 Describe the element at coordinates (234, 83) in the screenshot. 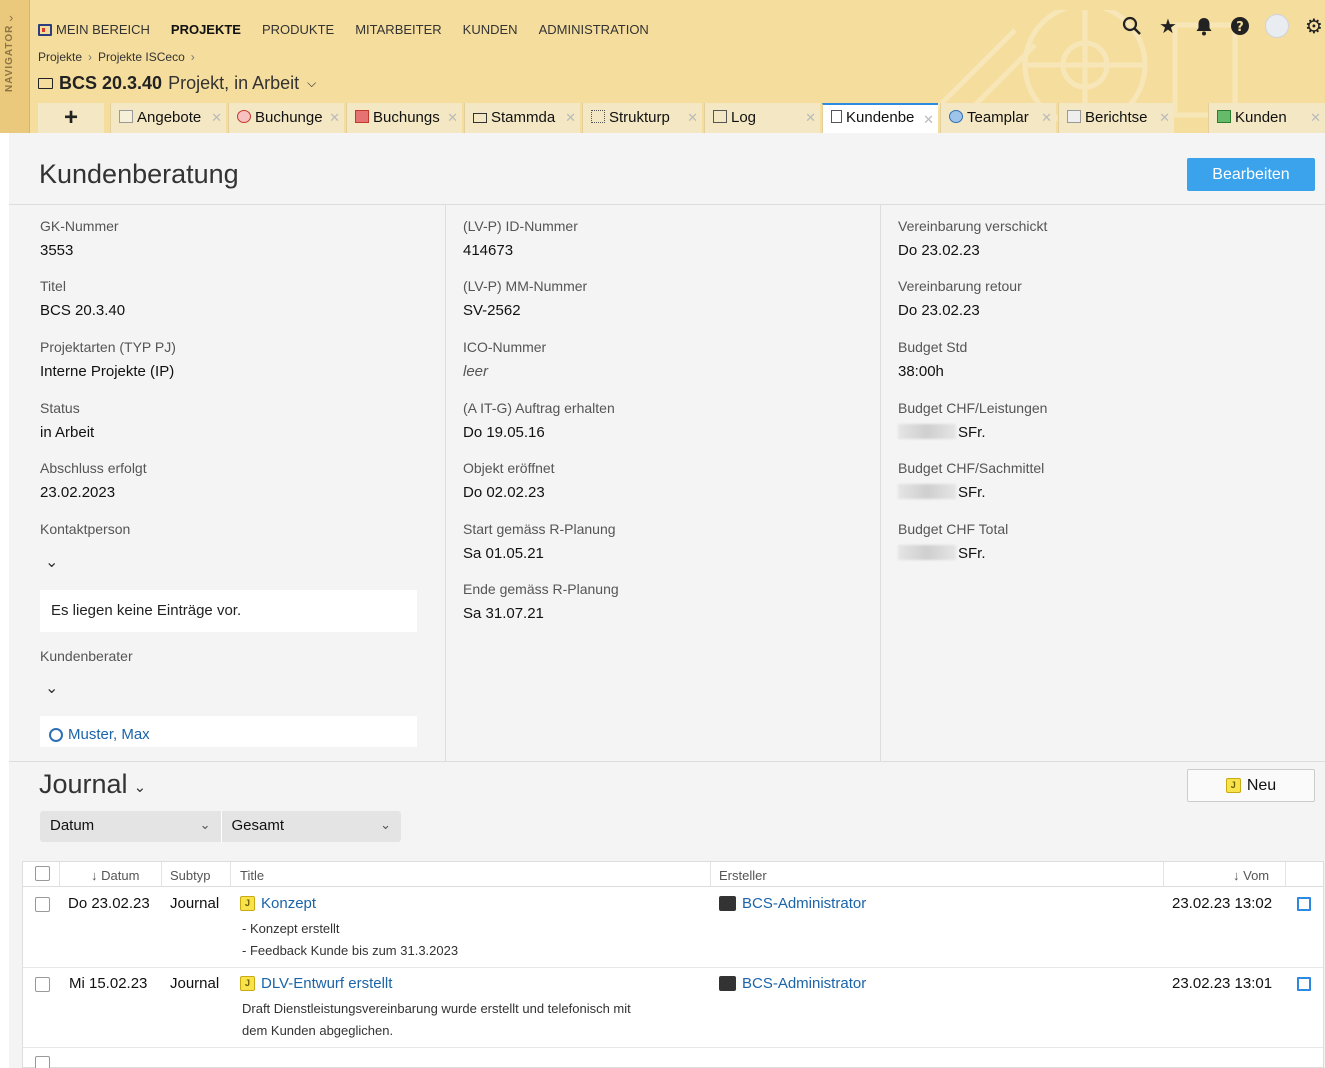

I see `object-subtitle: Projekt, in Arbeit` at that location.